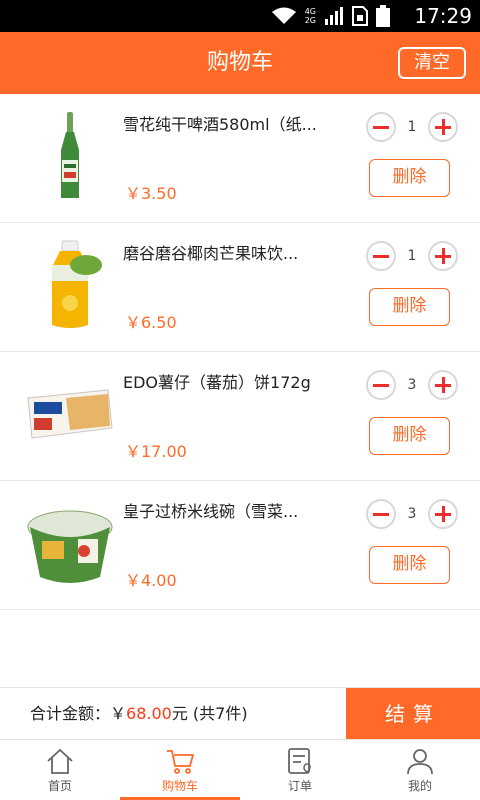 This screenshot has height=800, width=480. I want to click on tab-home: 首页, so click(60, 770).